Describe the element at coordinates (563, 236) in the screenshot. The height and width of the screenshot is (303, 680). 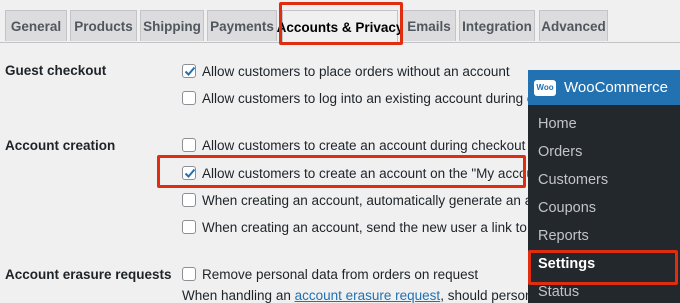
I see `menu-item-reports: Reports` at that location.